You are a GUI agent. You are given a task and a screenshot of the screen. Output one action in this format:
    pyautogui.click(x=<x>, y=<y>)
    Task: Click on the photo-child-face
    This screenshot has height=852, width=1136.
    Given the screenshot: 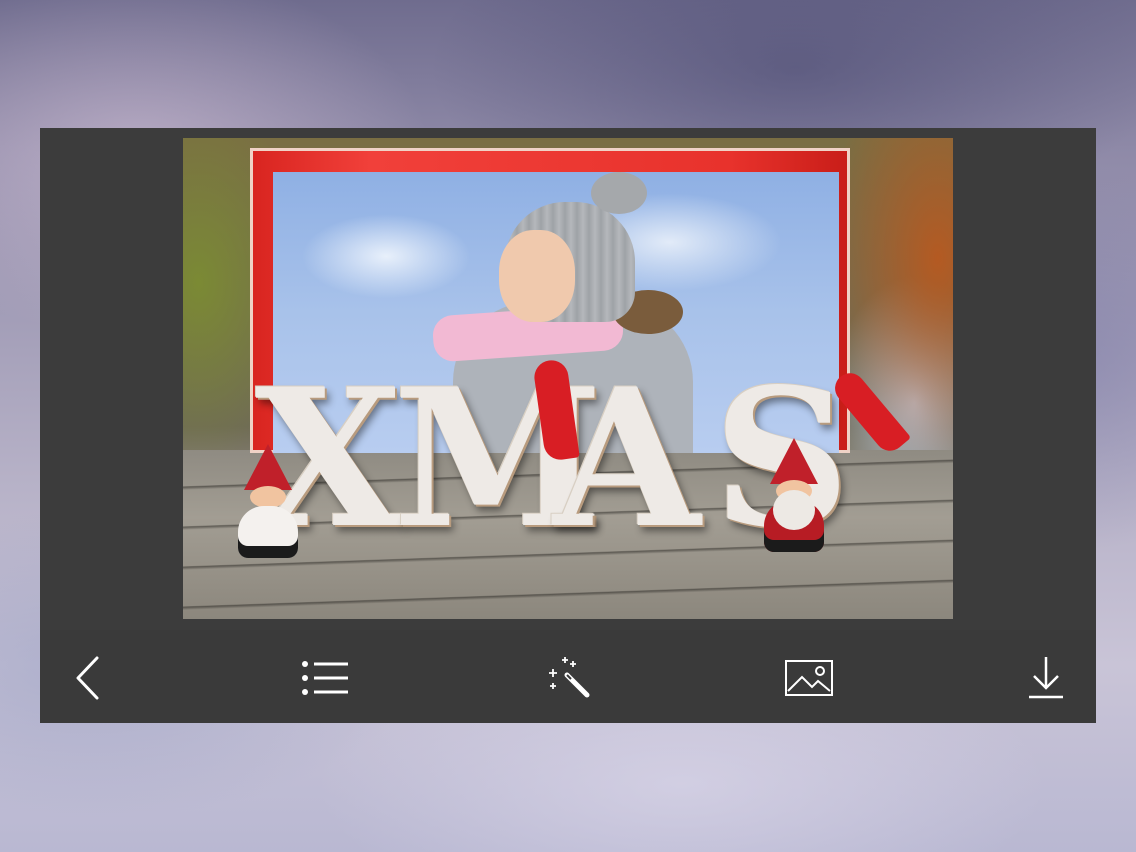 What is the action you would take?
    pyautogui.click(x=537, y=276)
    